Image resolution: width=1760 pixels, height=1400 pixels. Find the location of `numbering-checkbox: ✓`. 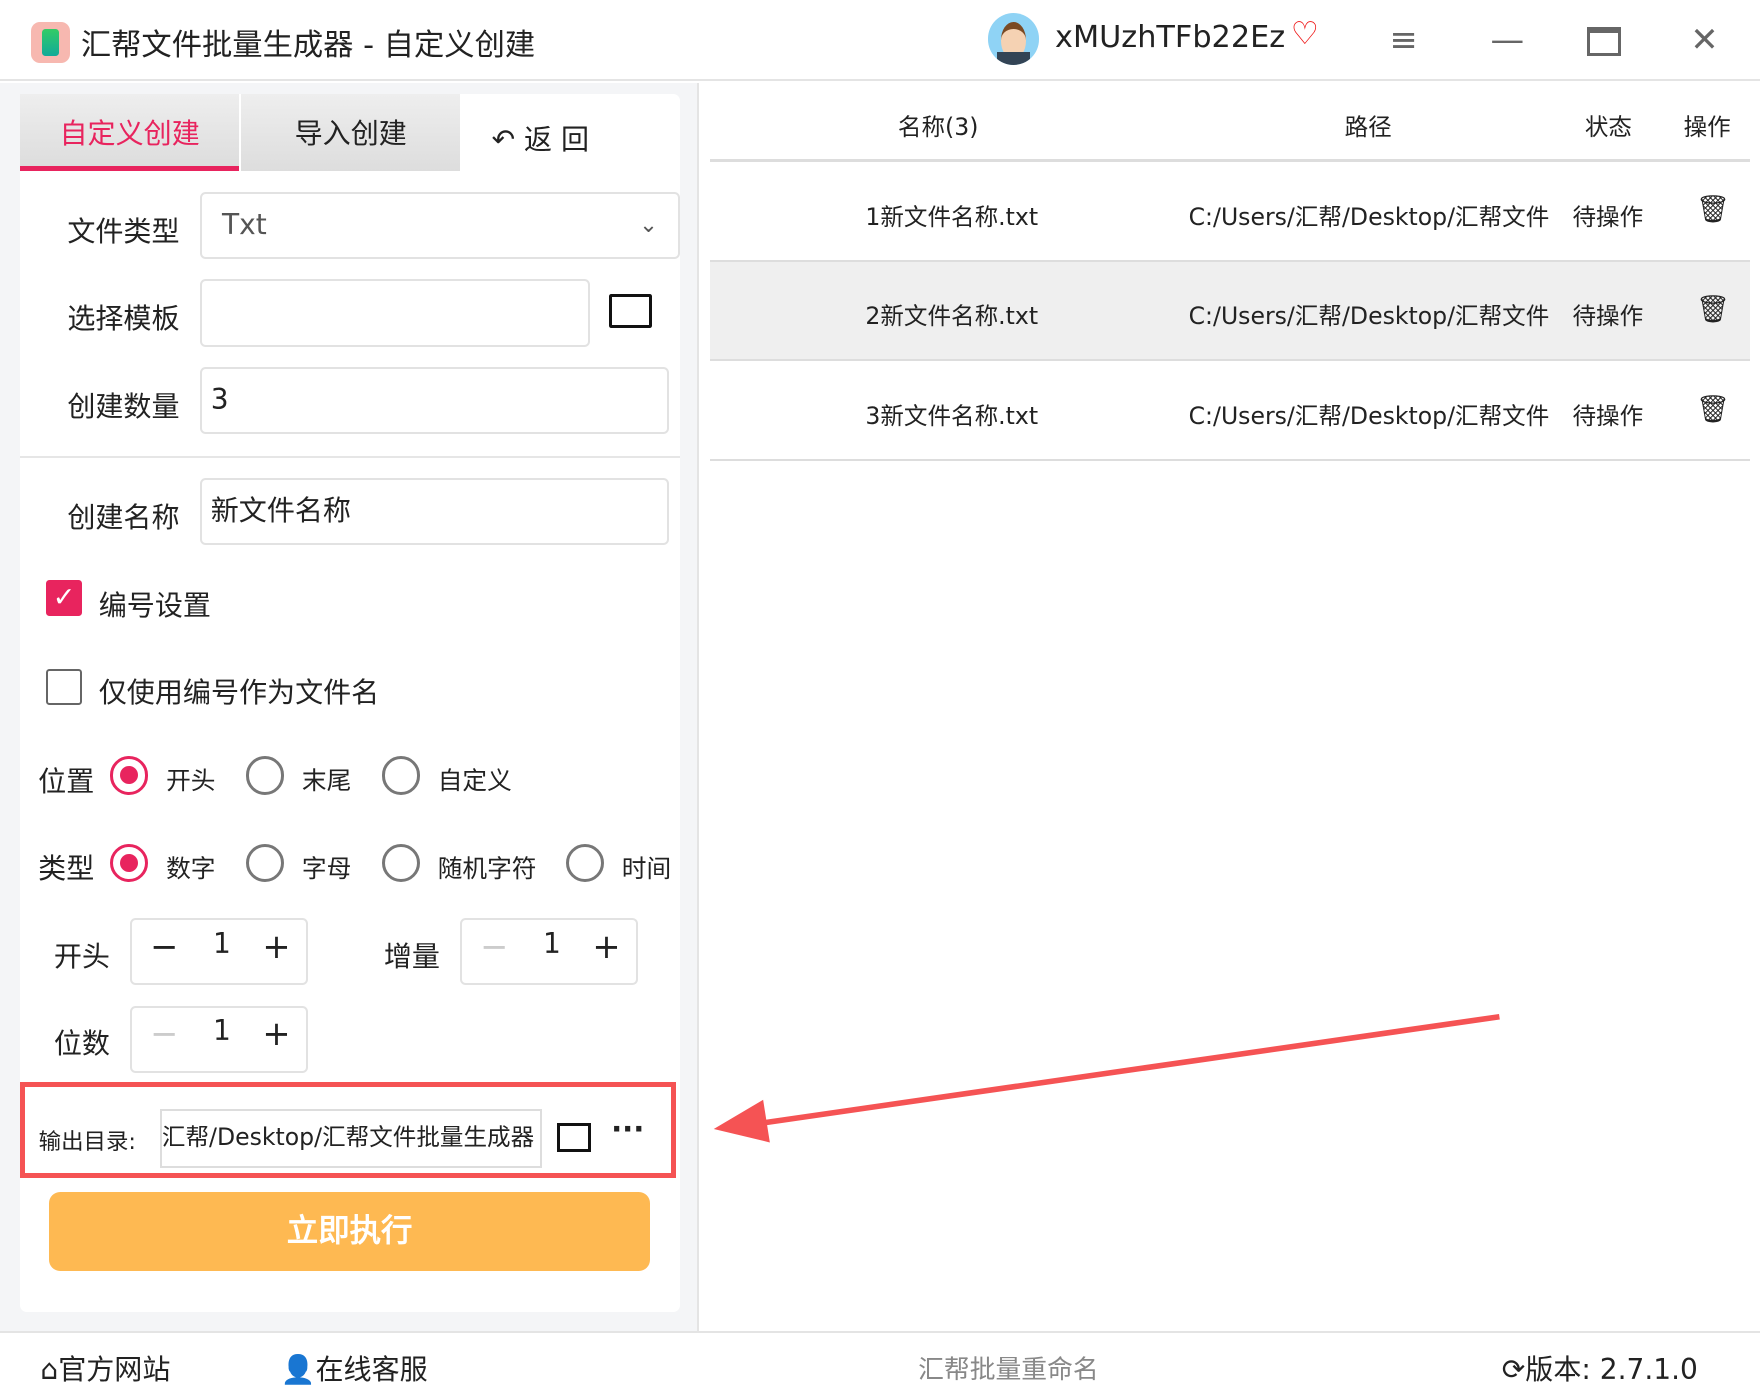

numbering-checkbox: ✓ is located at coordinates (64, 598).